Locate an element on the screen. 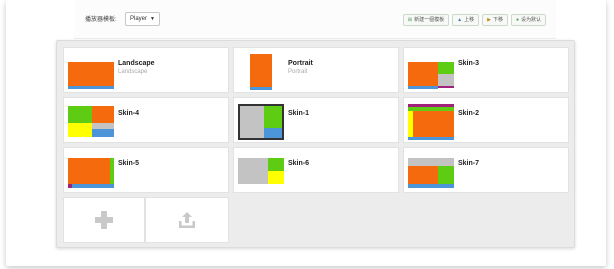 This screenshot has width=614, height=269. skin-title: Landscape is located at coordinates (136, 63).